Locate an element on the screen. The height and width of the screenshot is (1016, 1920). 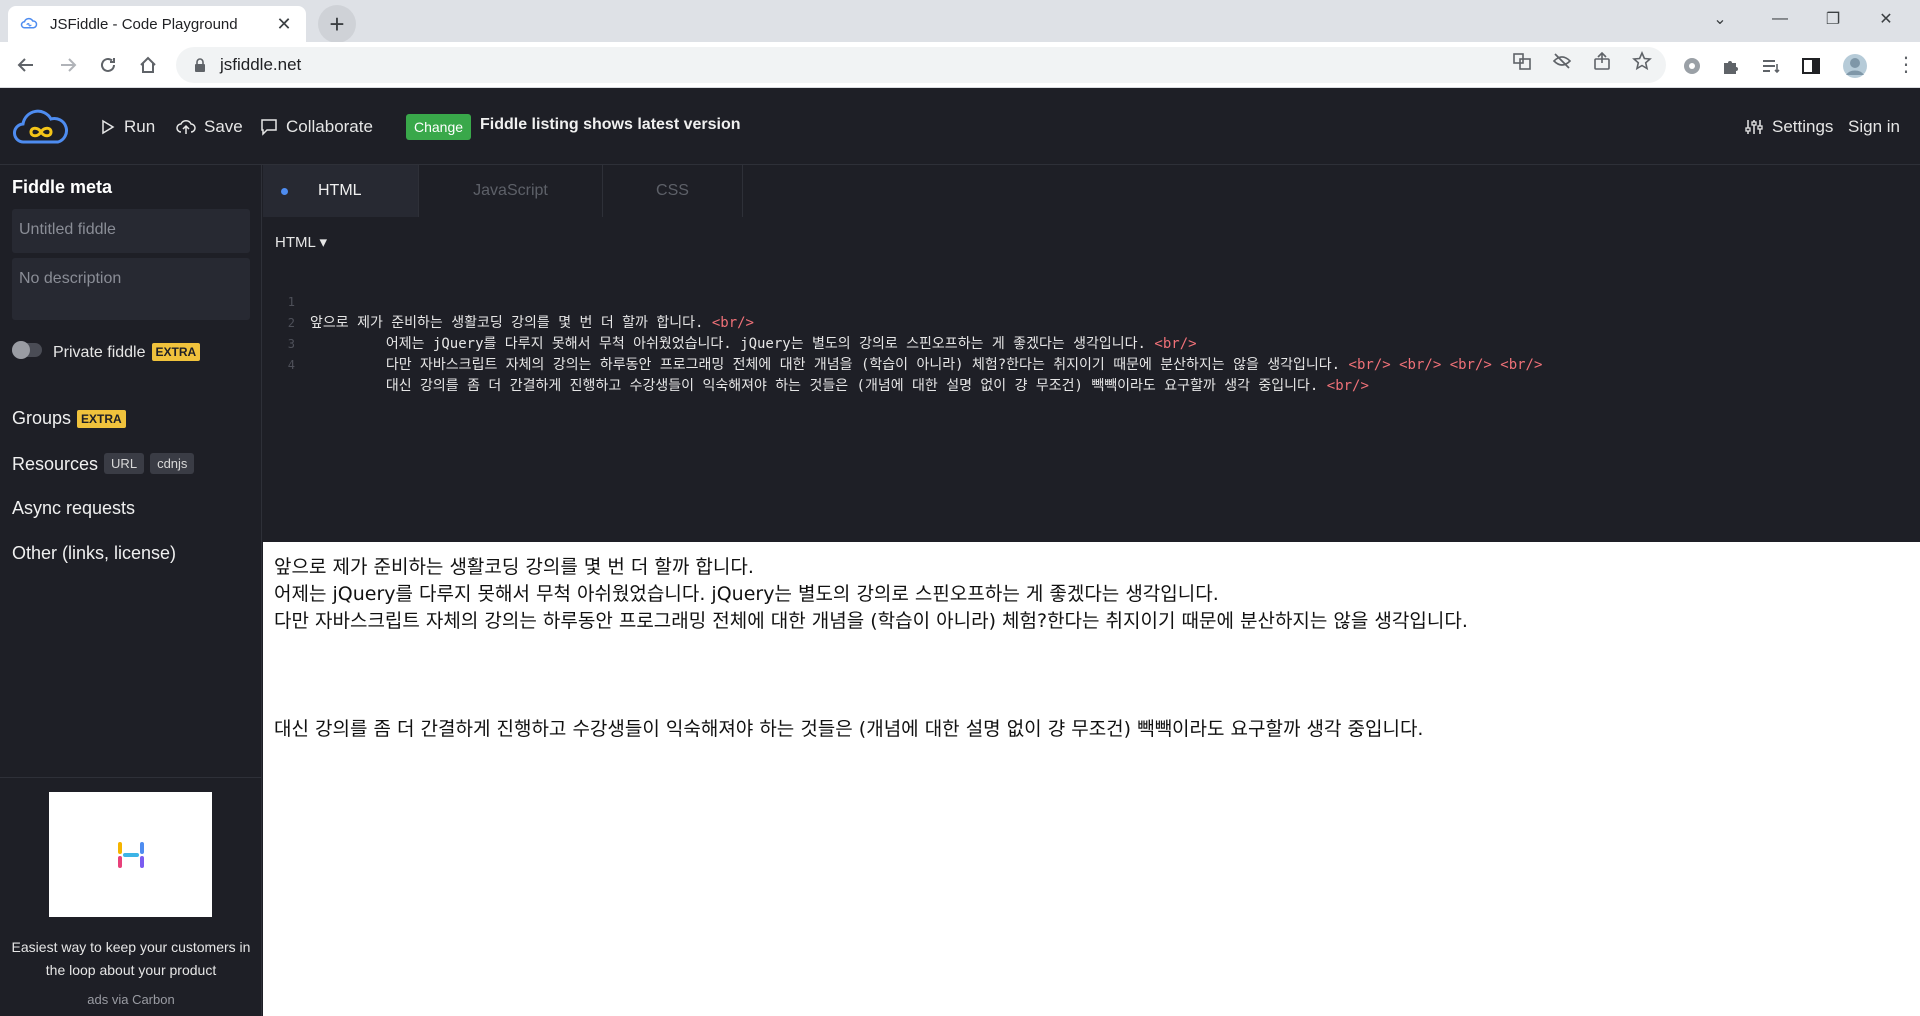
plus-icon: + is located at coordinates (337, 23).